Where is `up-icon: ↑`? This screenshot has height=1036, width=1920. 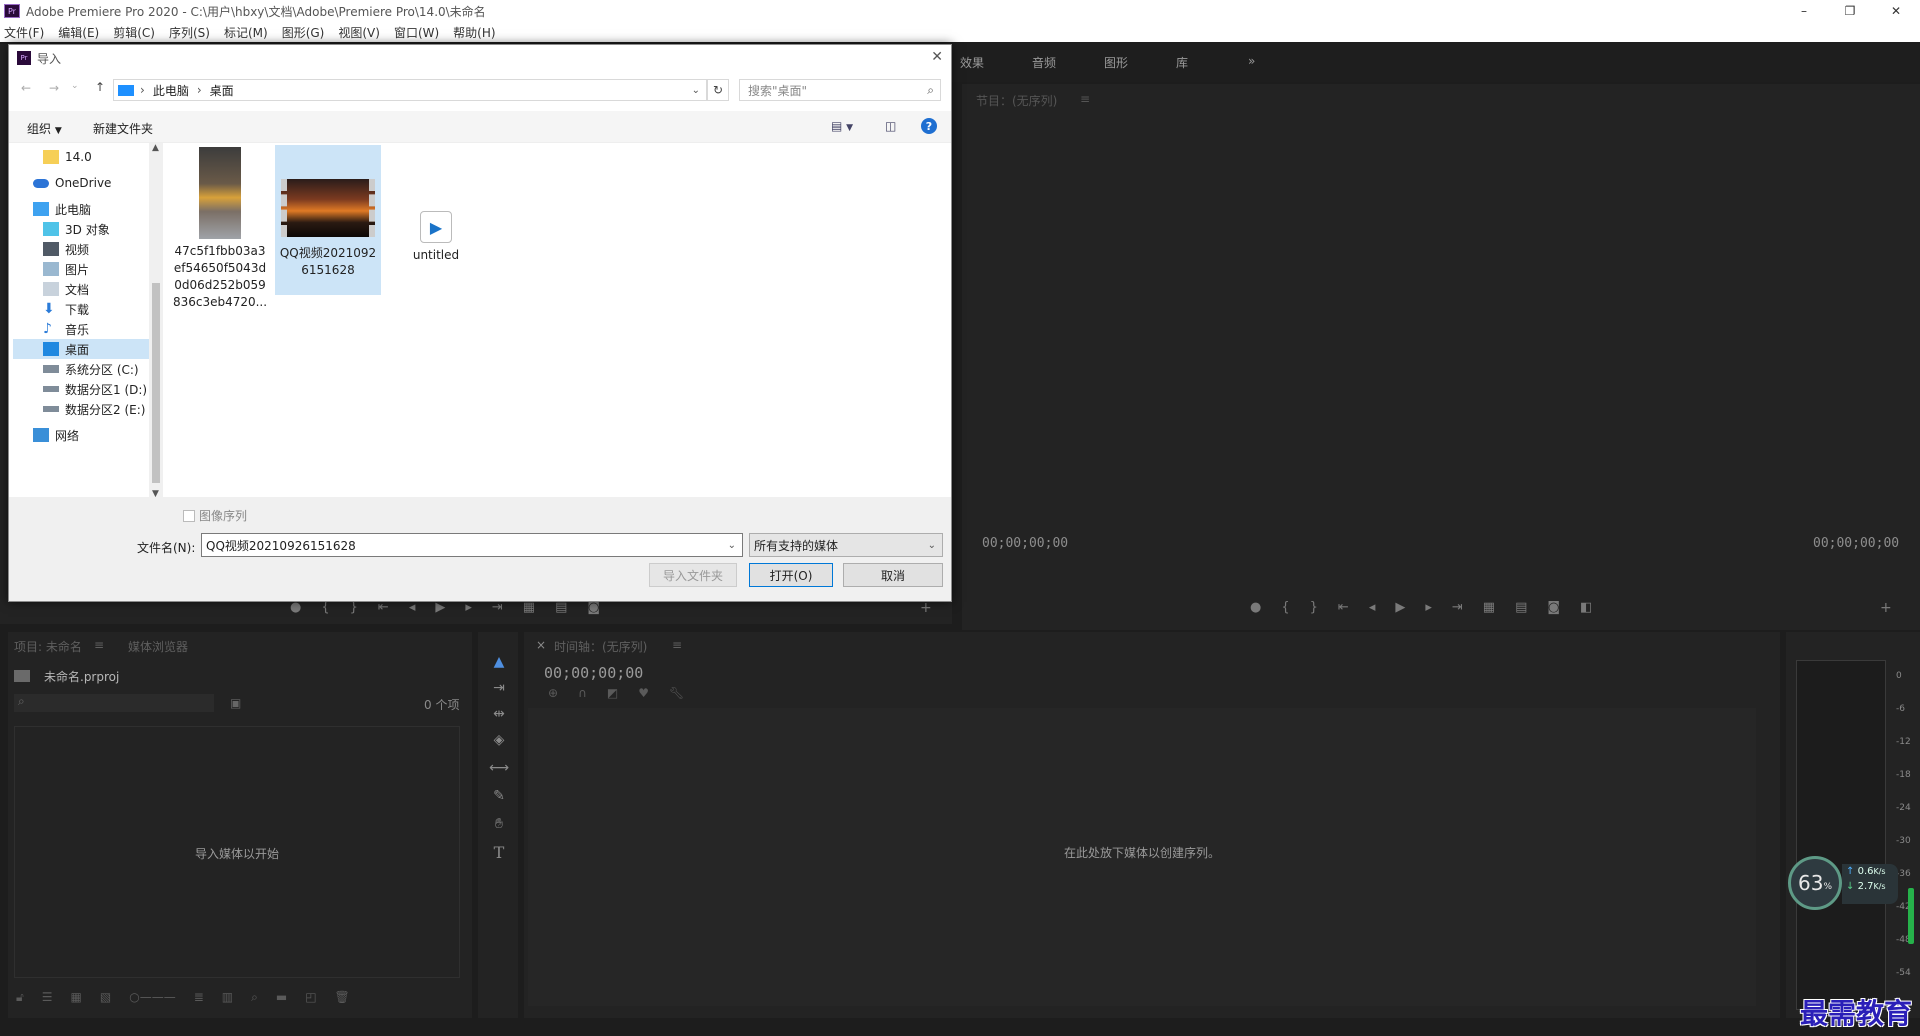 up-icon: ↑ is located at coordinates (100, 87).